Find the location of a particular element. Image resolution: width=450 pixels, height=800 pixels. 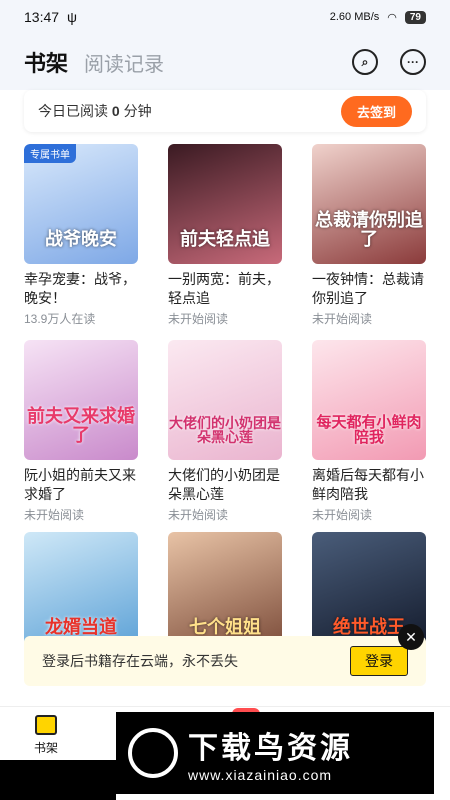

reading-minutes: 0 is located at coordinates (115, 111).